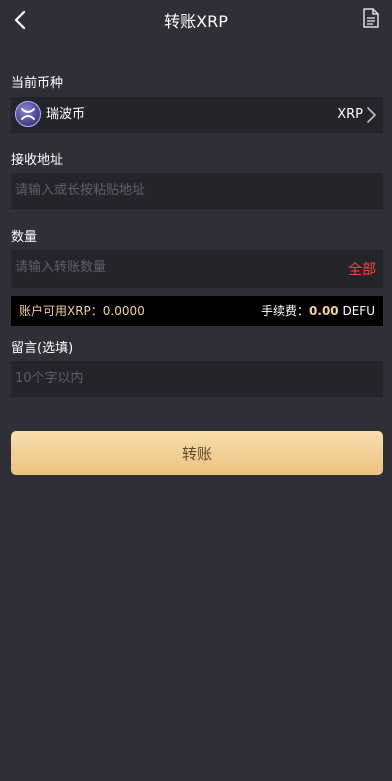  Describe the element at coordinates (285, 311) in the screenshot. I see `fee-label: 手续费：` at that location.